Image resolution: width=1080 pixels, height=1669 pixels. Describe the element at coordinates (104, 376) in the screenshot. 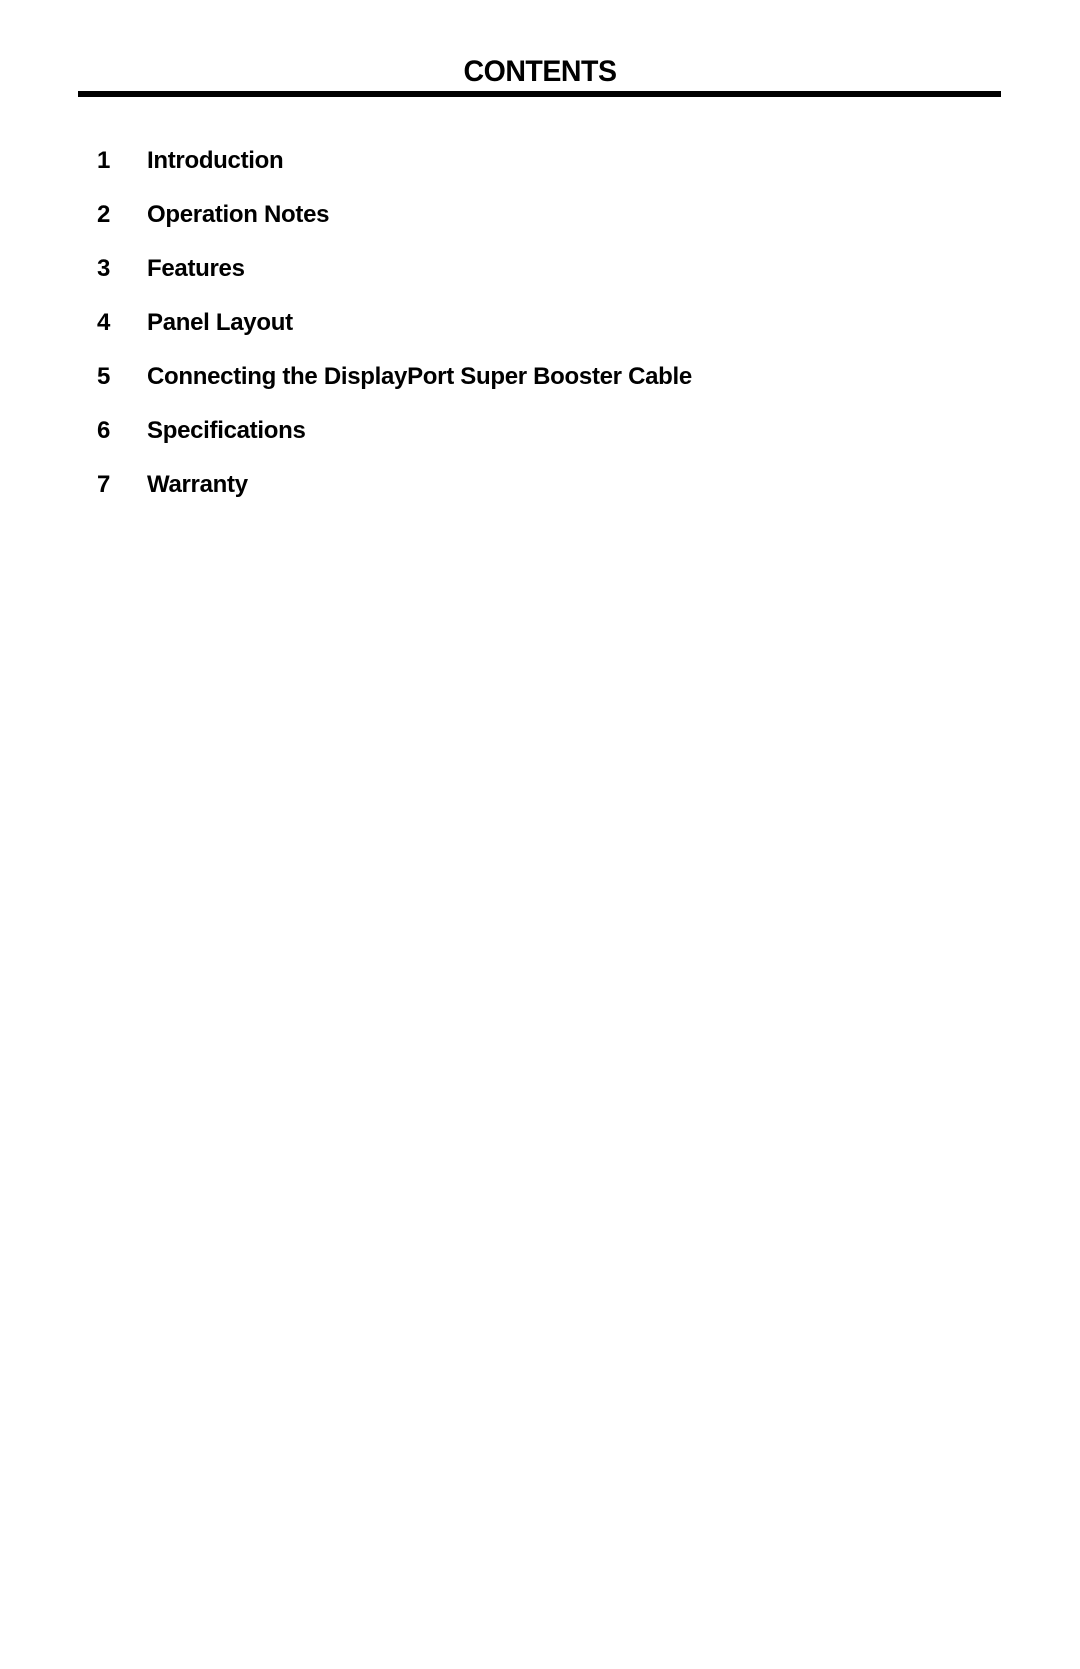

I see `toc-item-number: 5` at that location.